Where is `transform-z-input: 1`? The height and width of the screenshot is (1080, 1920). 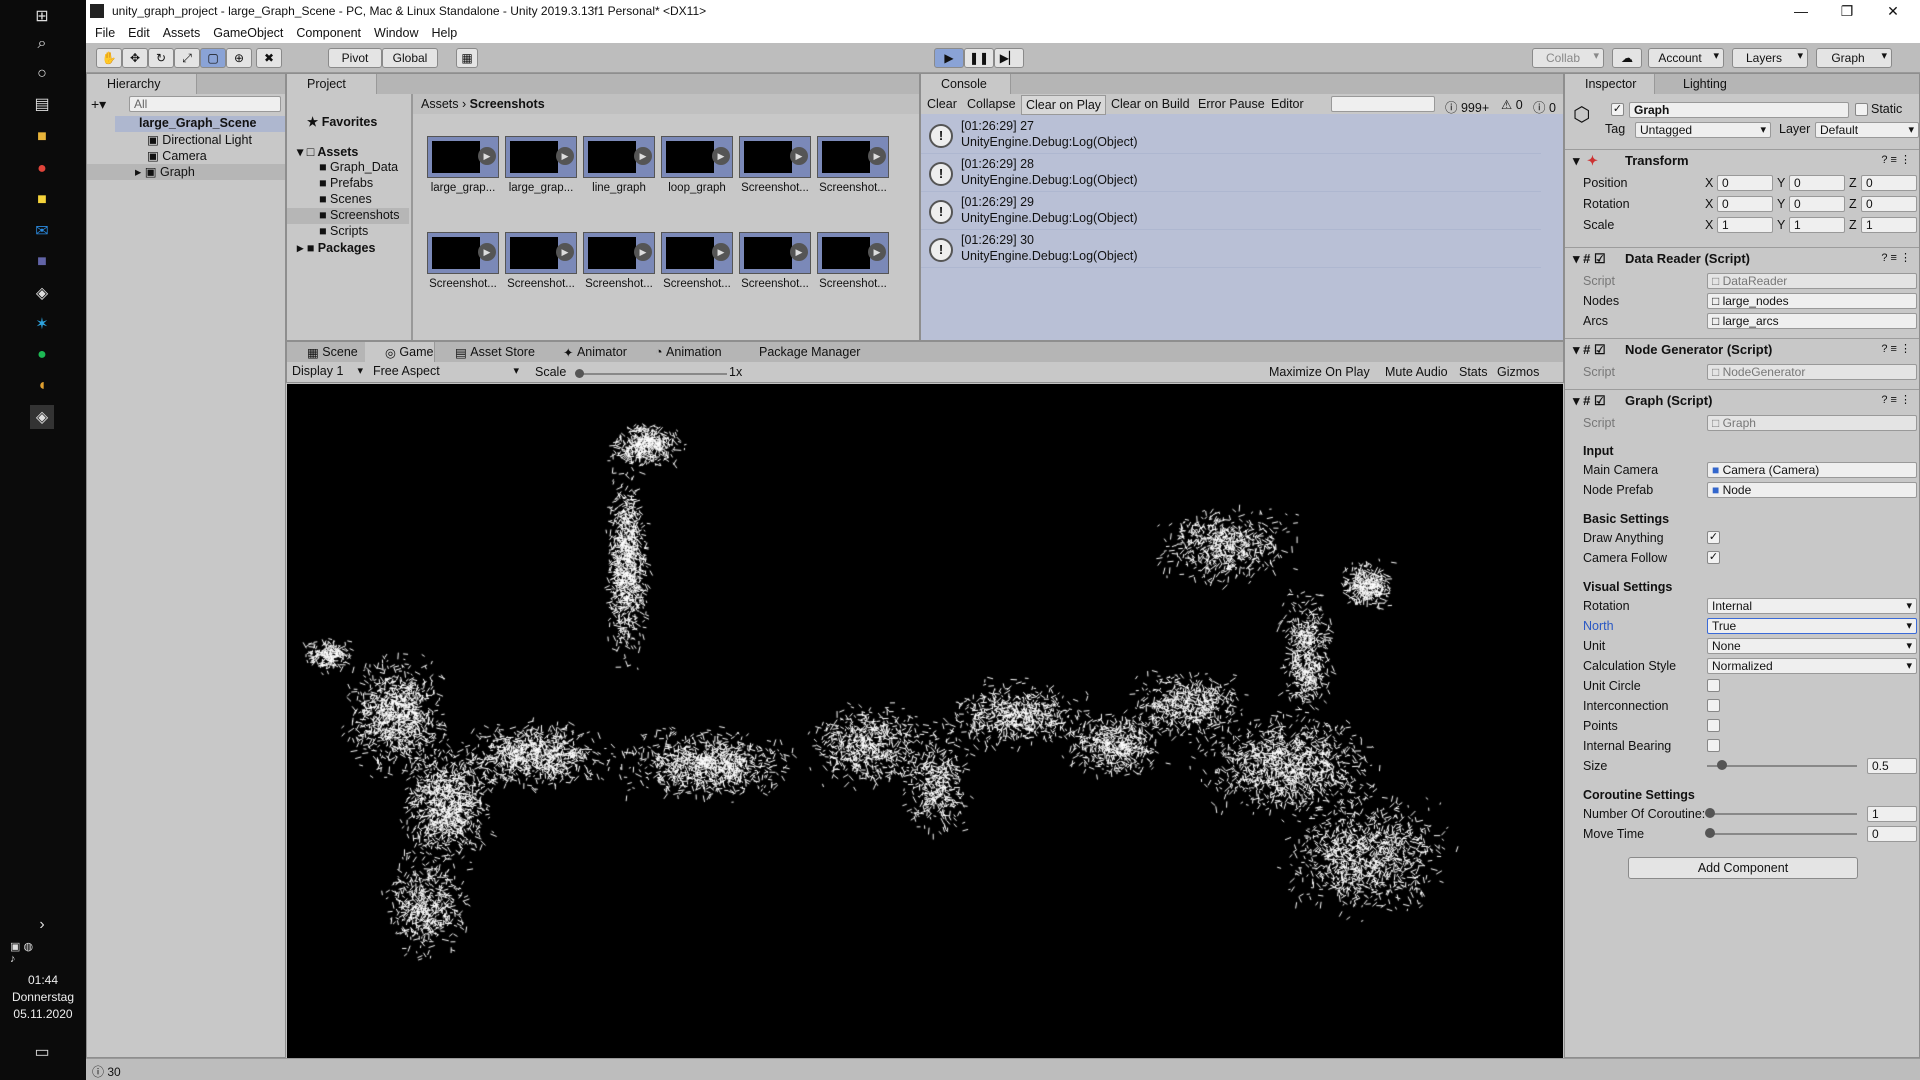 transform-z-input: 1 is located at coordinates (1889, 225).